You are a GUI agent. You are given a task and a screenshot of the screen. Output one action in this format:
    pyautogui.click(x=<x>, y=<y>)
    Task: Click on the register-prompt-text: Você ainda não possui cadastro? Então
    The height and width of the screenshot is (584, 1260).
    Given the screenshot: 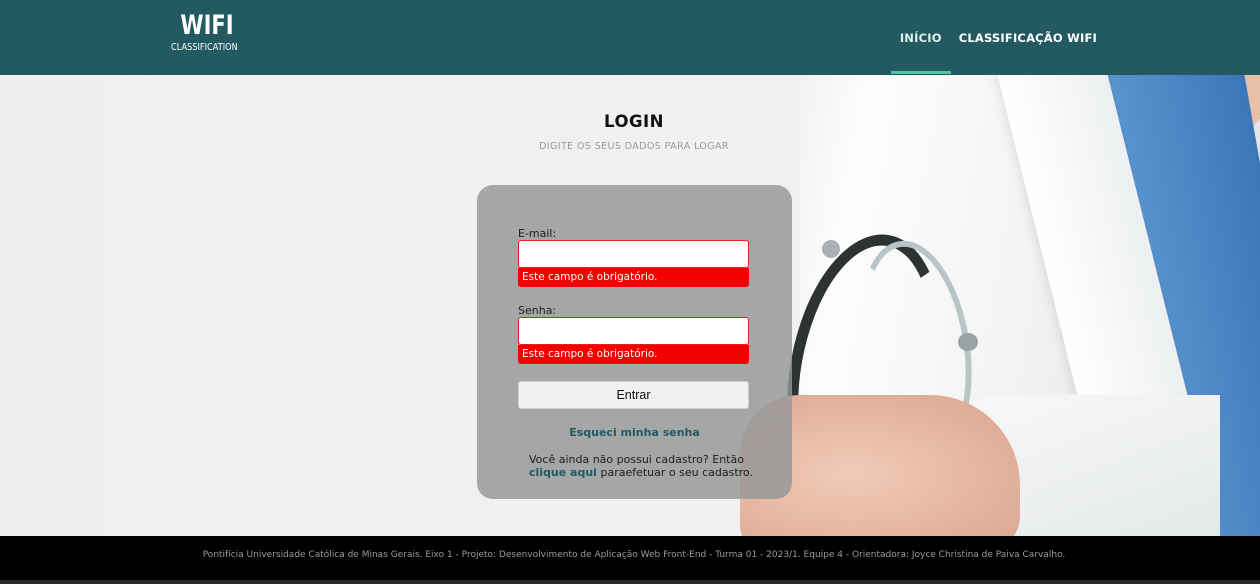 What is the action you would take?
    pyautogui.click(x=636, y=459)
    